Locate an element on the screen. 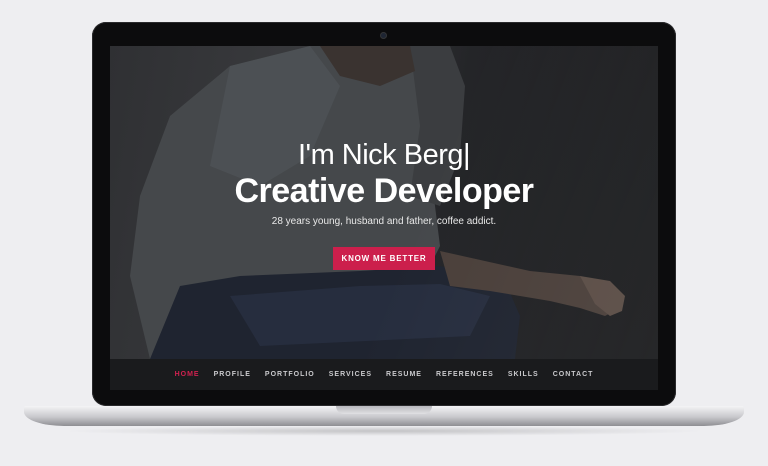 This screenshot has height=466, width=768. nav-item-services: SERVICES is located at coordinates (350, 374).